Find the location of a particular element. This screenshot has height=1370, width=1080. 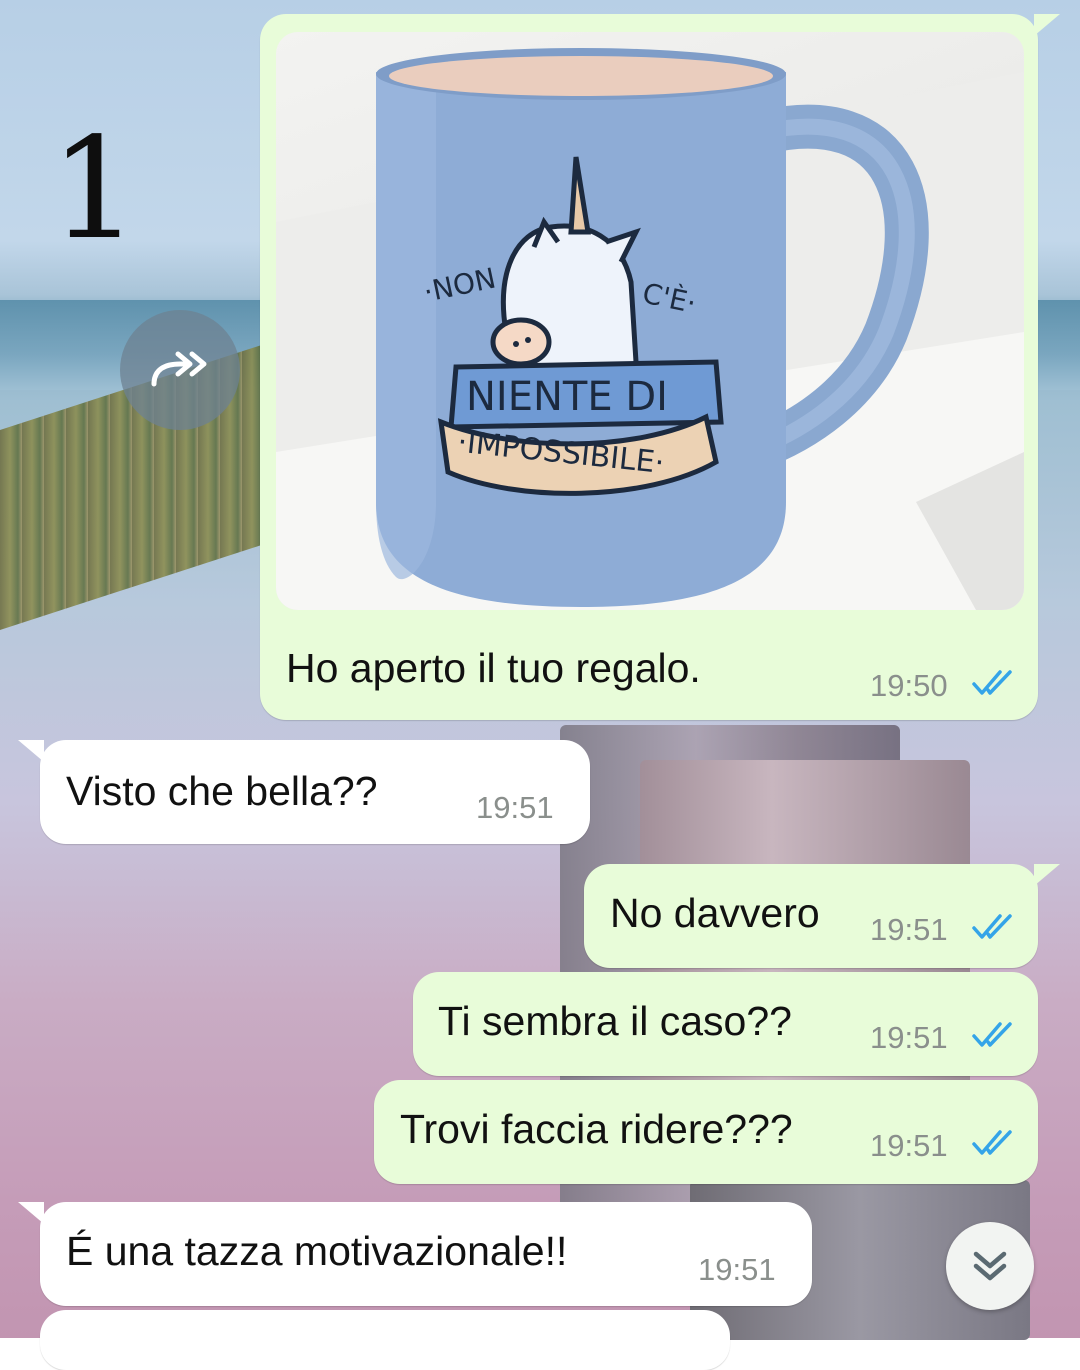

mug-text-niente-di: NIENTE DI is located at coordinates (567, 397).